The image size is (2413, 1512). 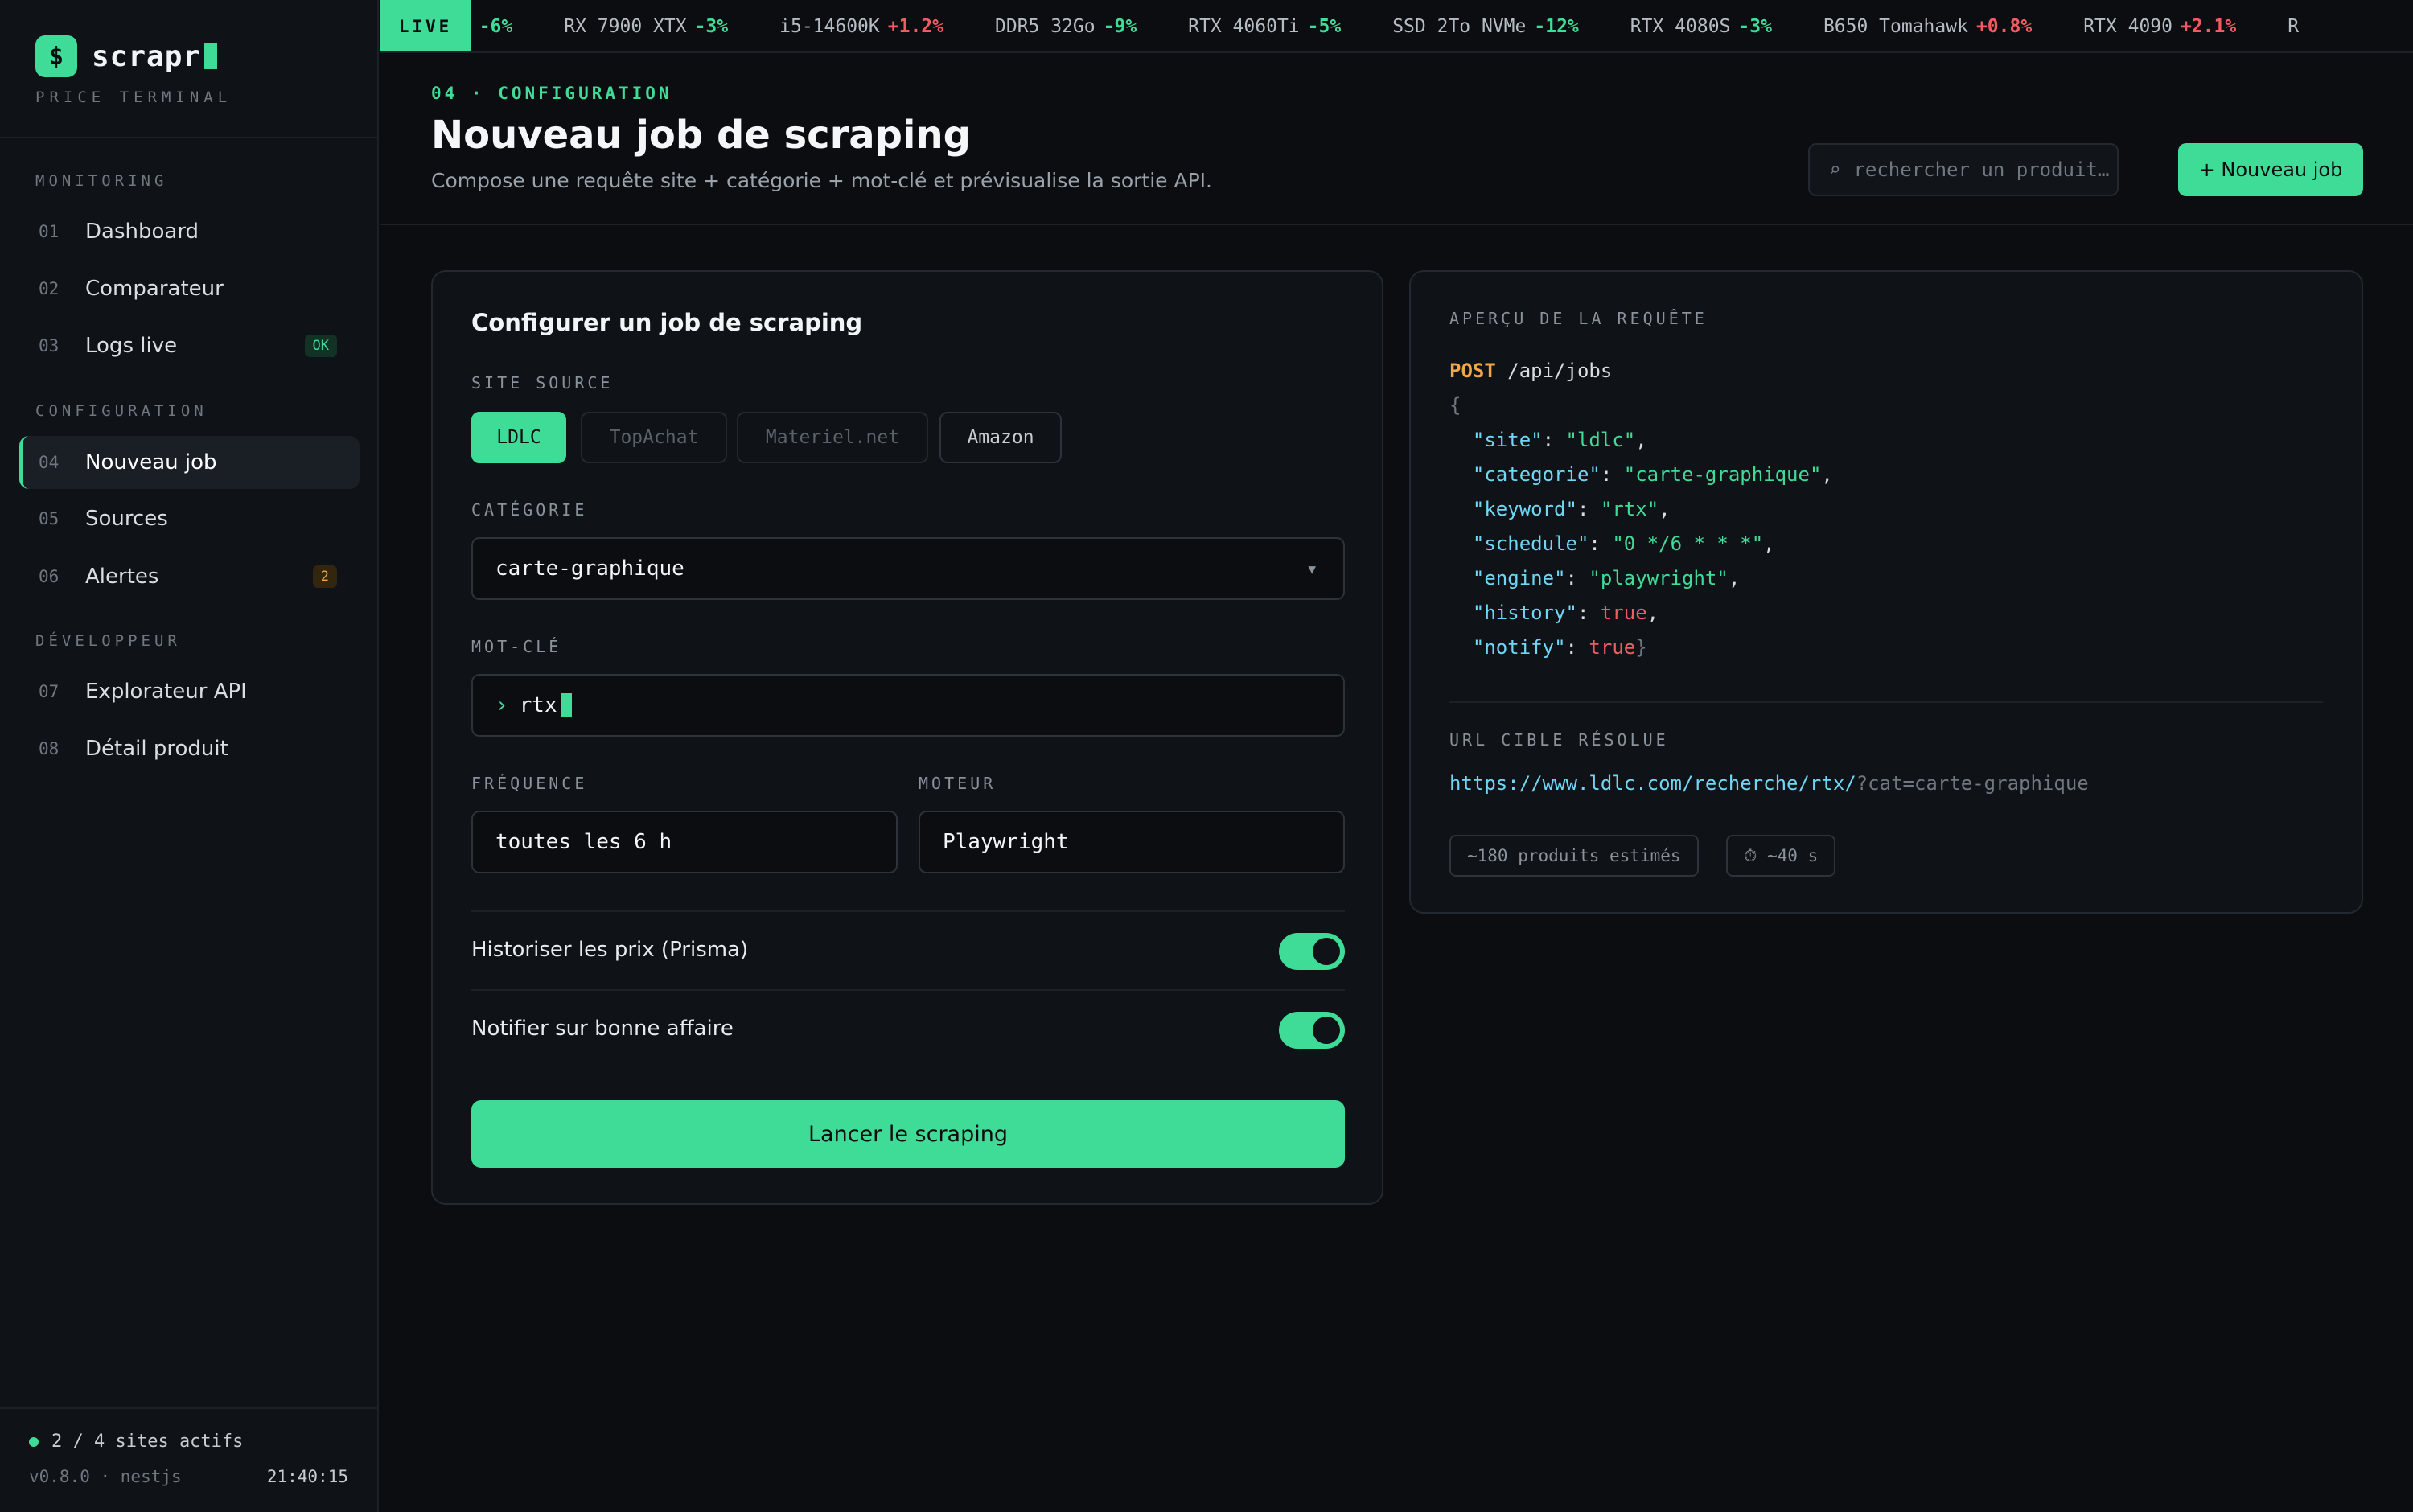 What do you see at coordinates (566, 705) in the screenshot?
I see `text-cursor-icon` at bounding box center [566, 705].